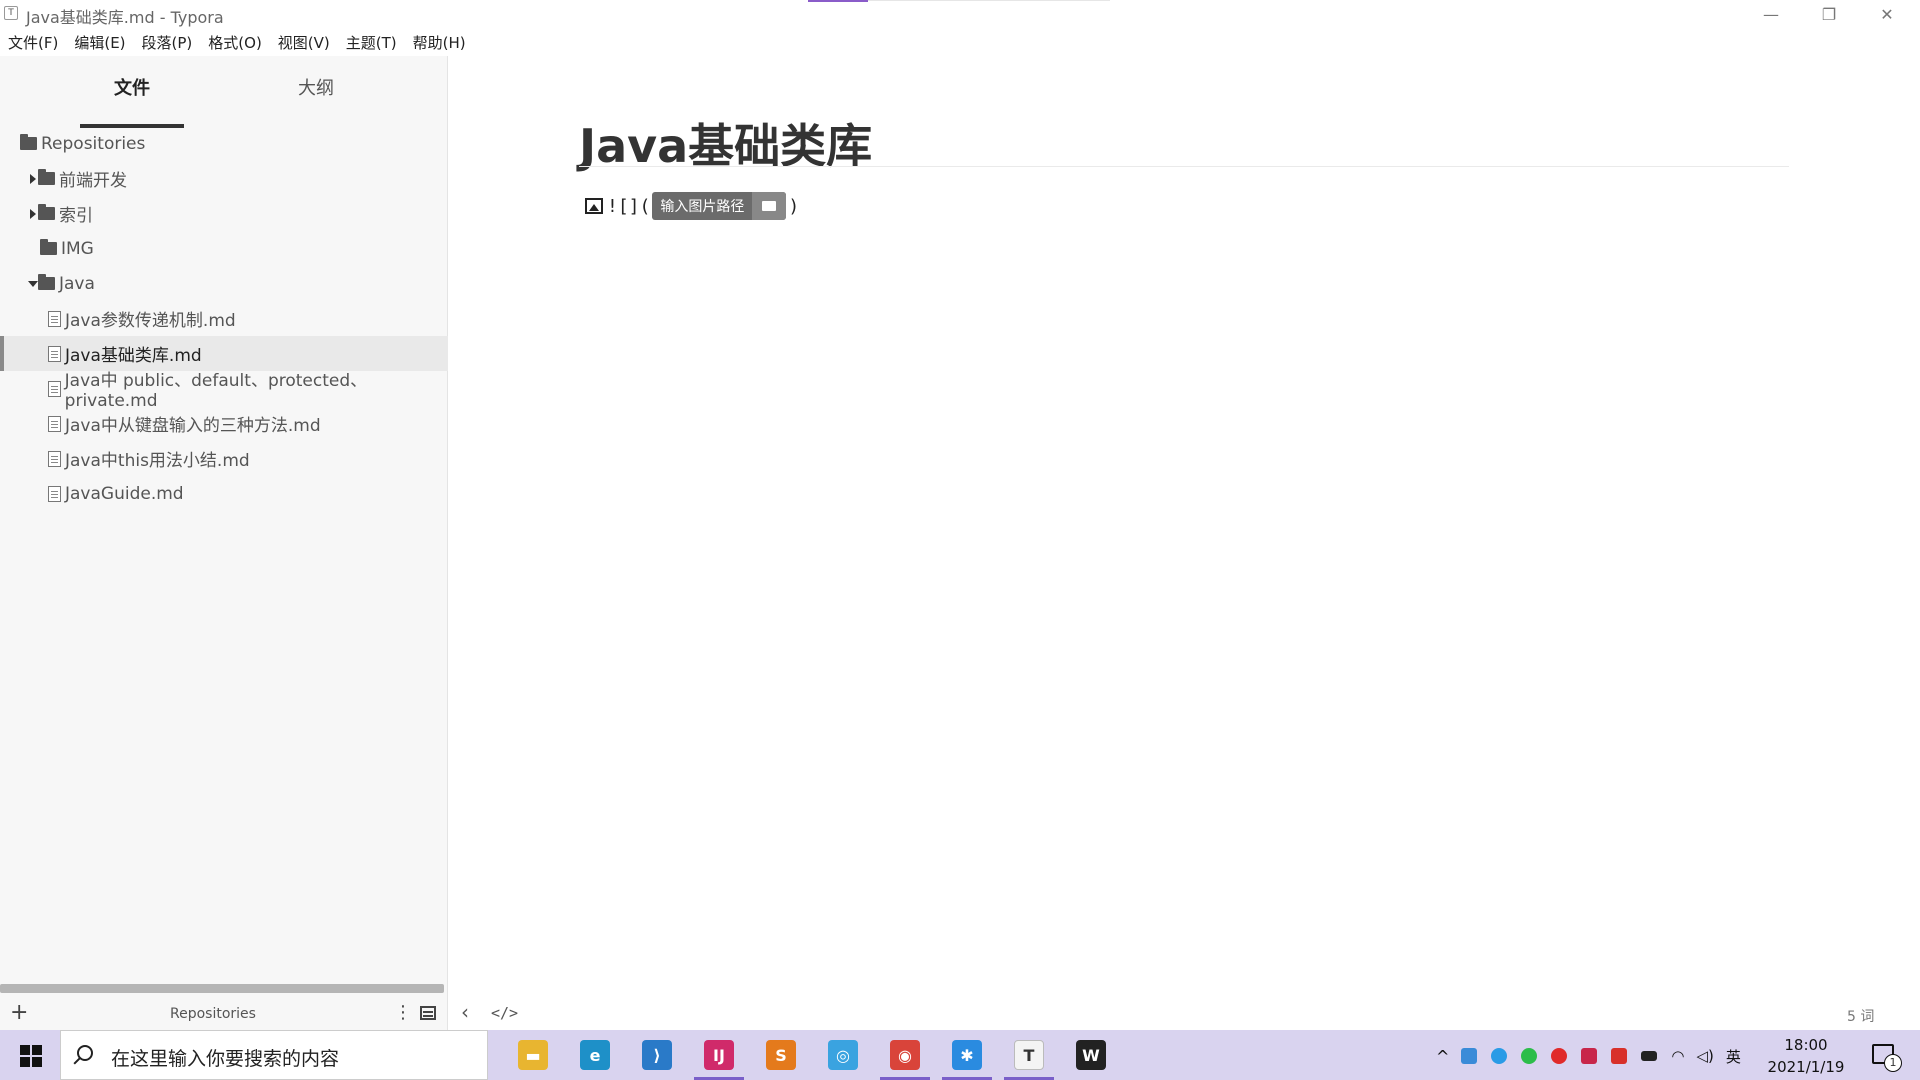  I want to click on show-hidden-icons-button: ^, so click(1442, 1056).